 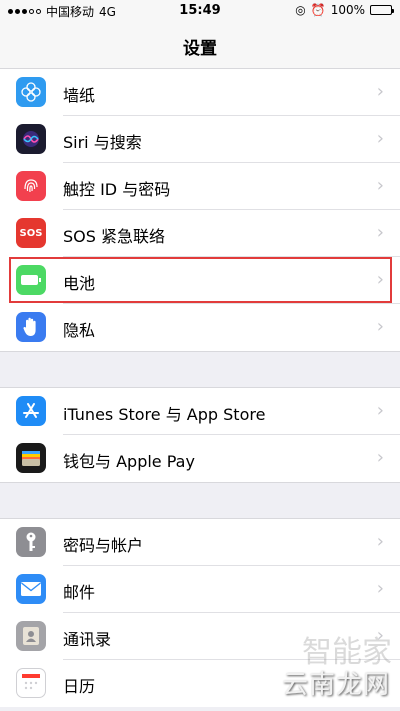 What do you see at coordinates (200, 542) in the screenshot?
I see `settings-row-passwords-accounts: 密码与帐户 ›` at bounding box center [200, 542].